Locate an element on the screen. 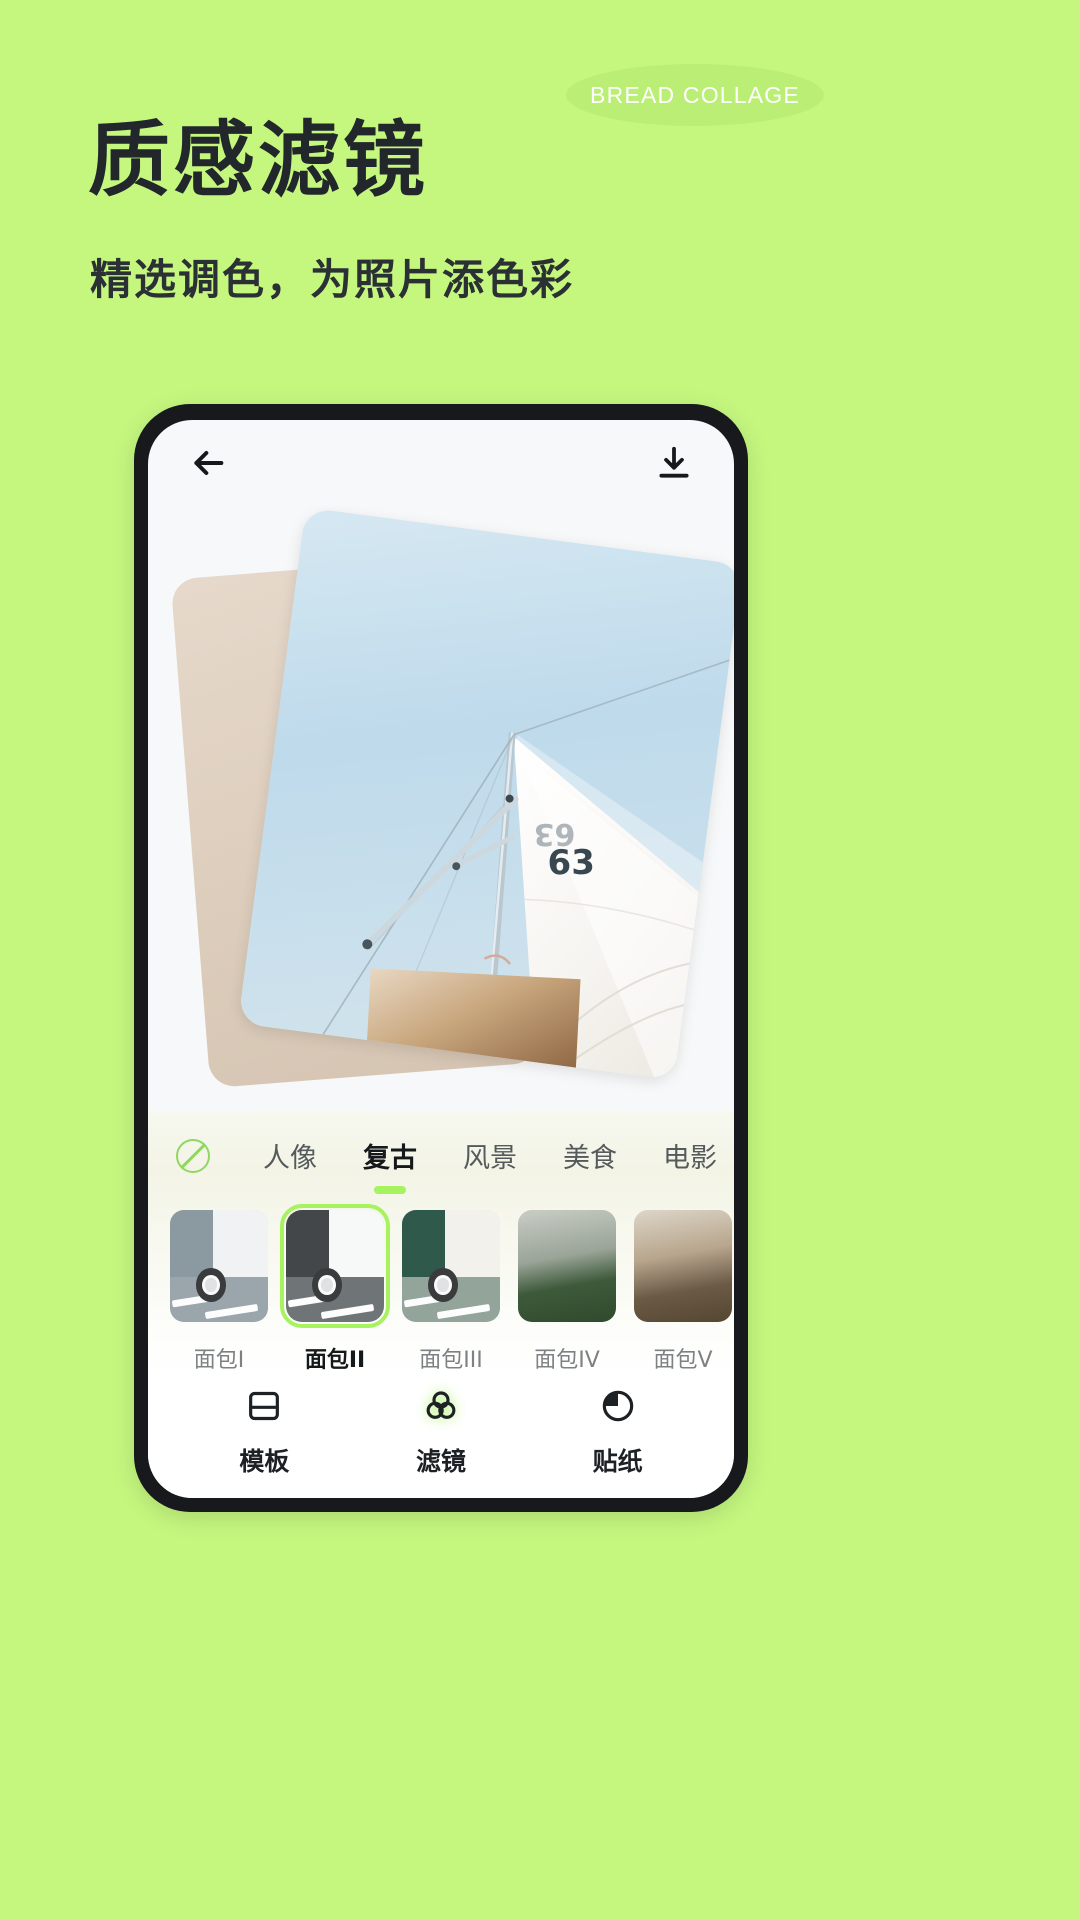 This screenshot has width=1080, height=1920. filter-thumbnail-list: 面包I 面包II 面包III 面包IV 面包V is located at coordinates (441, 1284).